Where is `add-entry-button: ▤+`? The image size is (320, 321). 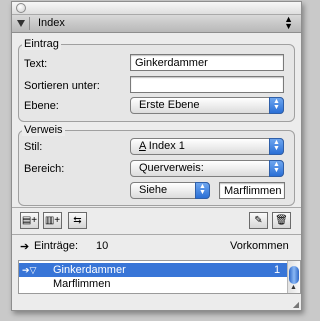
add-entry-button: ▤+ is located at coordinates (29, 220).